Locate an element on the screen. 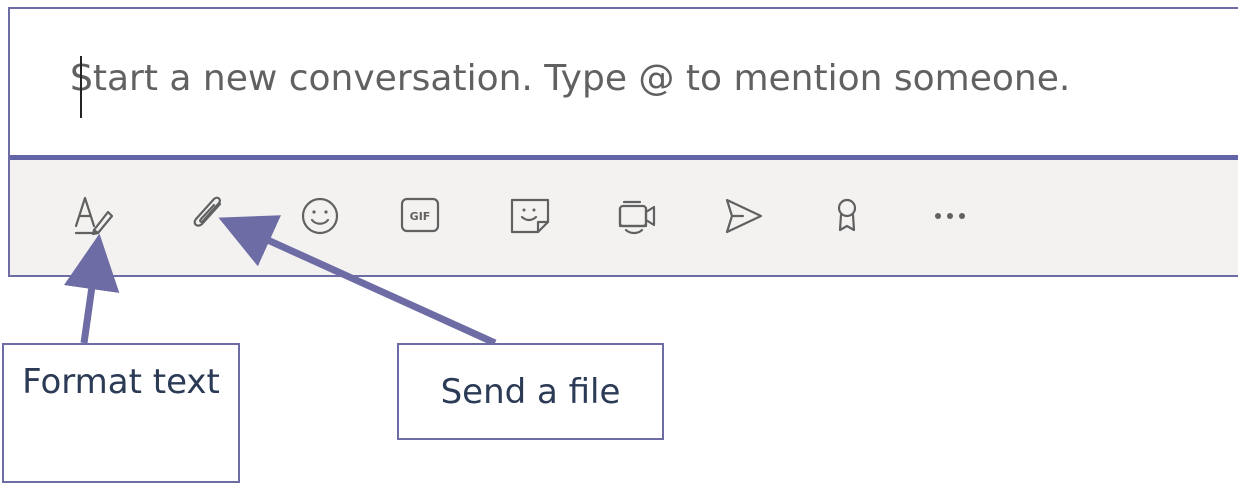 The width and height of the screenshot is (1238, 483). gif-button: GIF is located at coordinates (420, 216).